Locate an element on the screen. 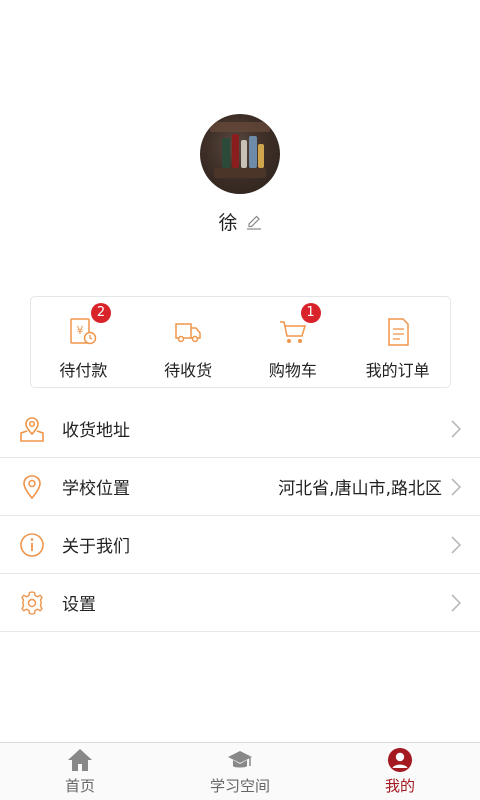  menu-about-us: 关于我们 is located at coordinates (240, 545).